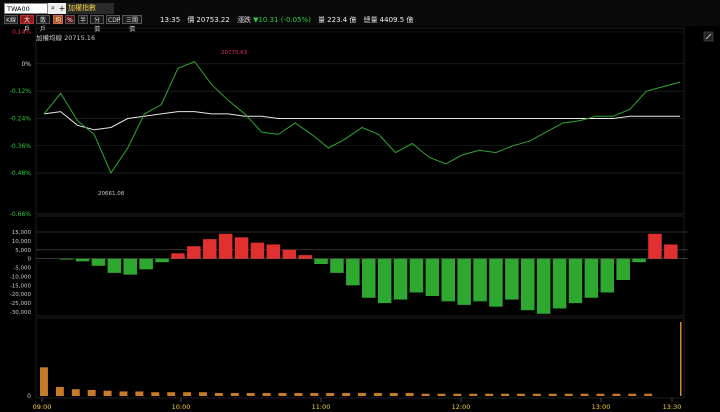 This screenshot has height=412, width=720. What do you see at coordinates (58, 19) in the screenshot?
I see `average-button: 均` at bounding box center [58, 19].